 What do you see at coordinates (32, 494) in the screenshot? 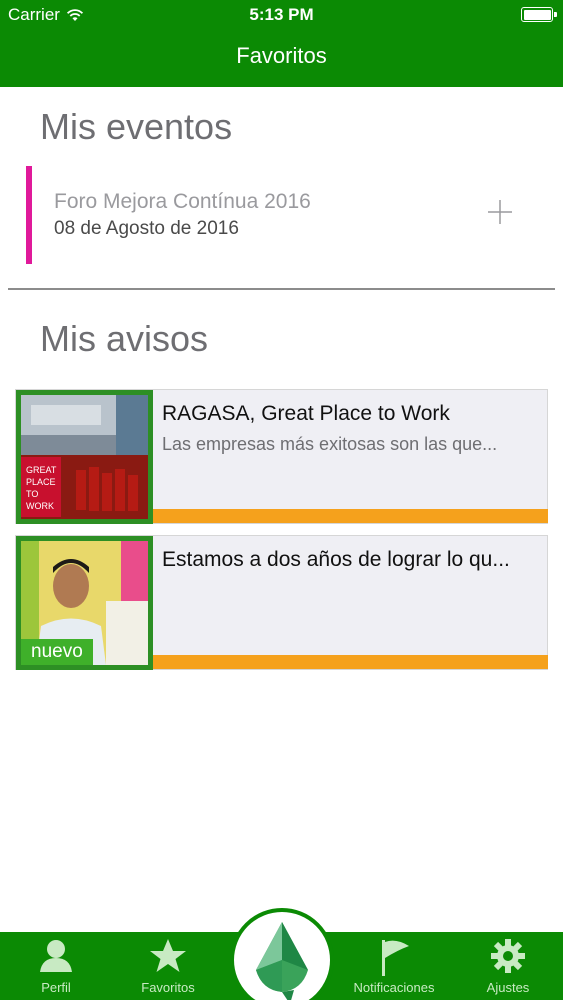
I see `svg-text: TO` at bounding box center [32, 494].